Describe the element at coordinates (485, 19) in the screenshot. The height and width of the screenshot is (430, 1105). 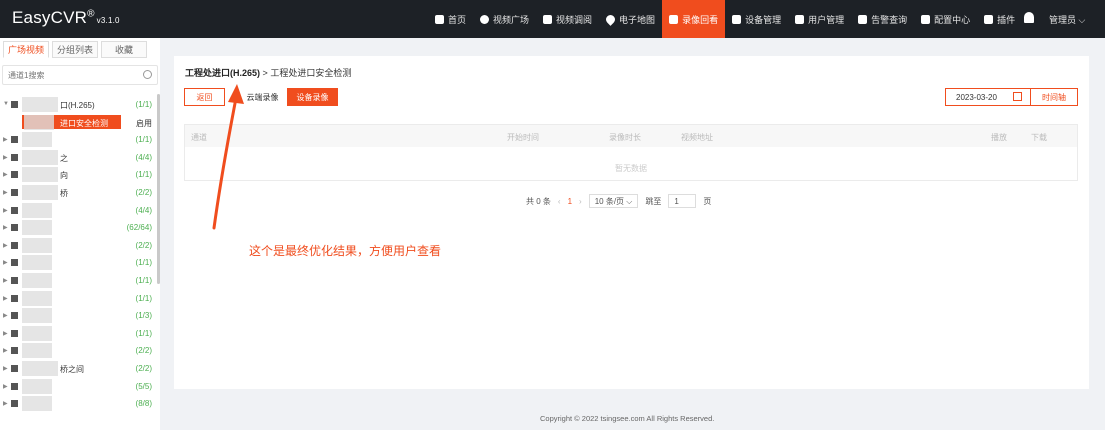
I see `play-icon` at that location.